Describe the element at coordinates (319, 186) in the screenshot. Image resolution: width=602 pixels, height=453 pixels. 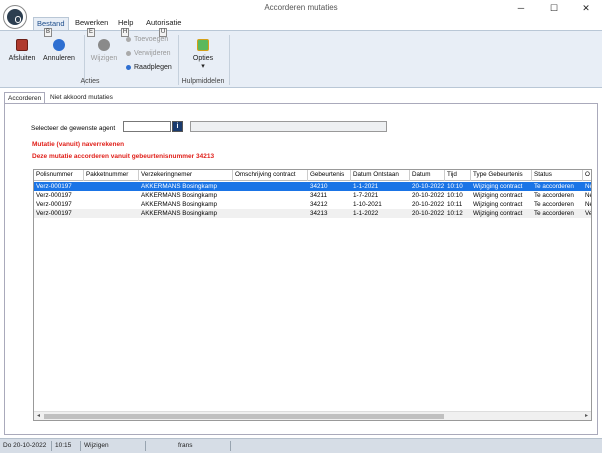
I see `cell-gebeurtenis: 34210` at that location.